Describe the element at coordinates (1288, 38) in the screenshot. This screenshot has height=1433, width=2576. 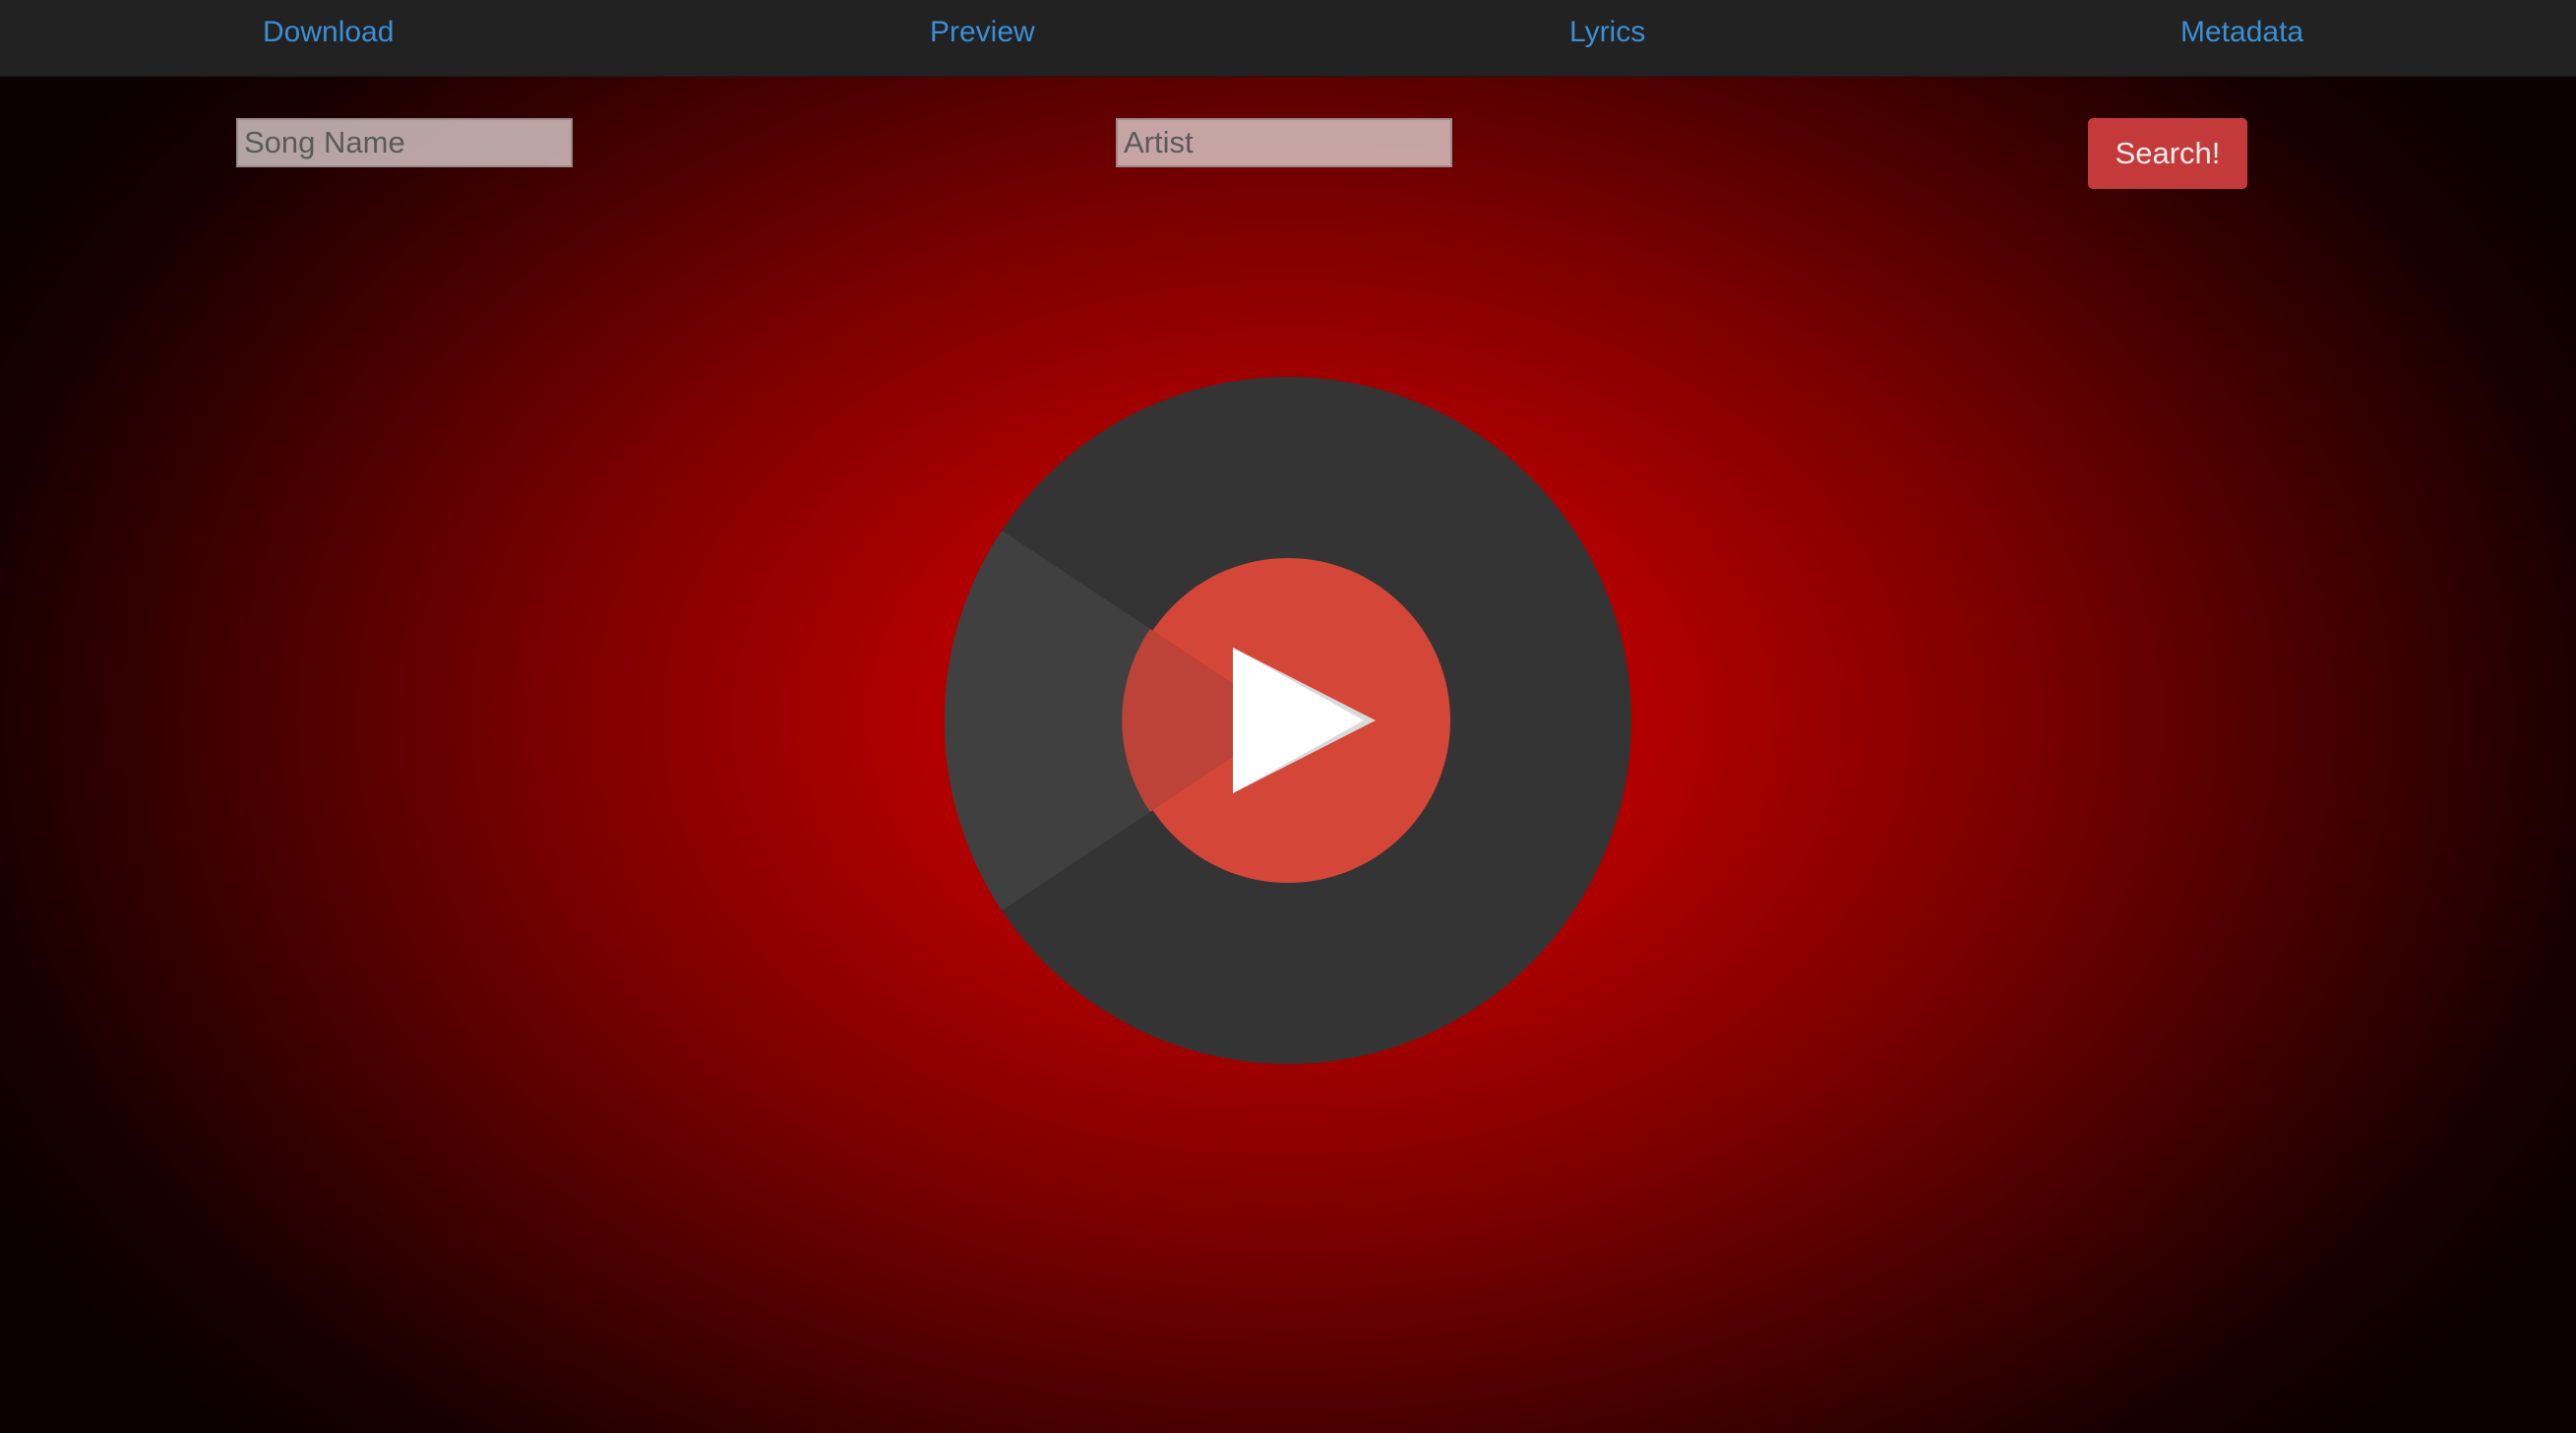
I see `top-navbar: Download Preview Lyrics Metadata` at that location.